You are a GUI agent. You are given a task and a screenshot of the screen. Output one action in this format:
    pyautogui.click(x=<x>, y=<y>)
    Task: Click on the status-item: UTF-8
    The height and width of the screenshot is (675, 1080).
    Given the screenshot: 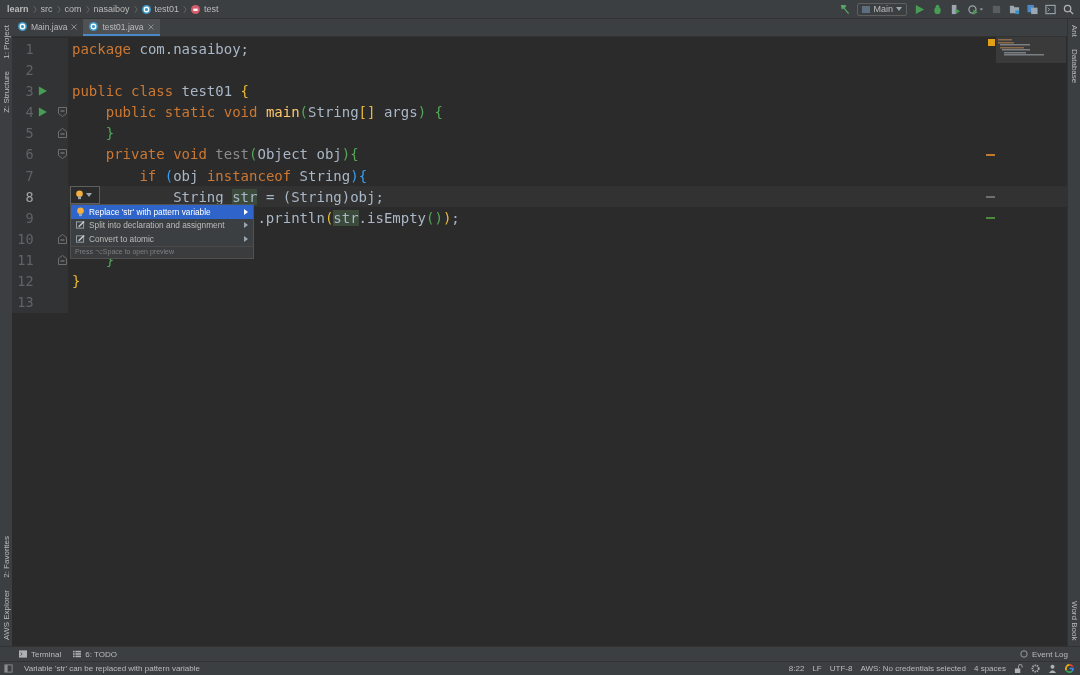 What is the action you would take?
    pyautogui.click(x=841, y=668)
    